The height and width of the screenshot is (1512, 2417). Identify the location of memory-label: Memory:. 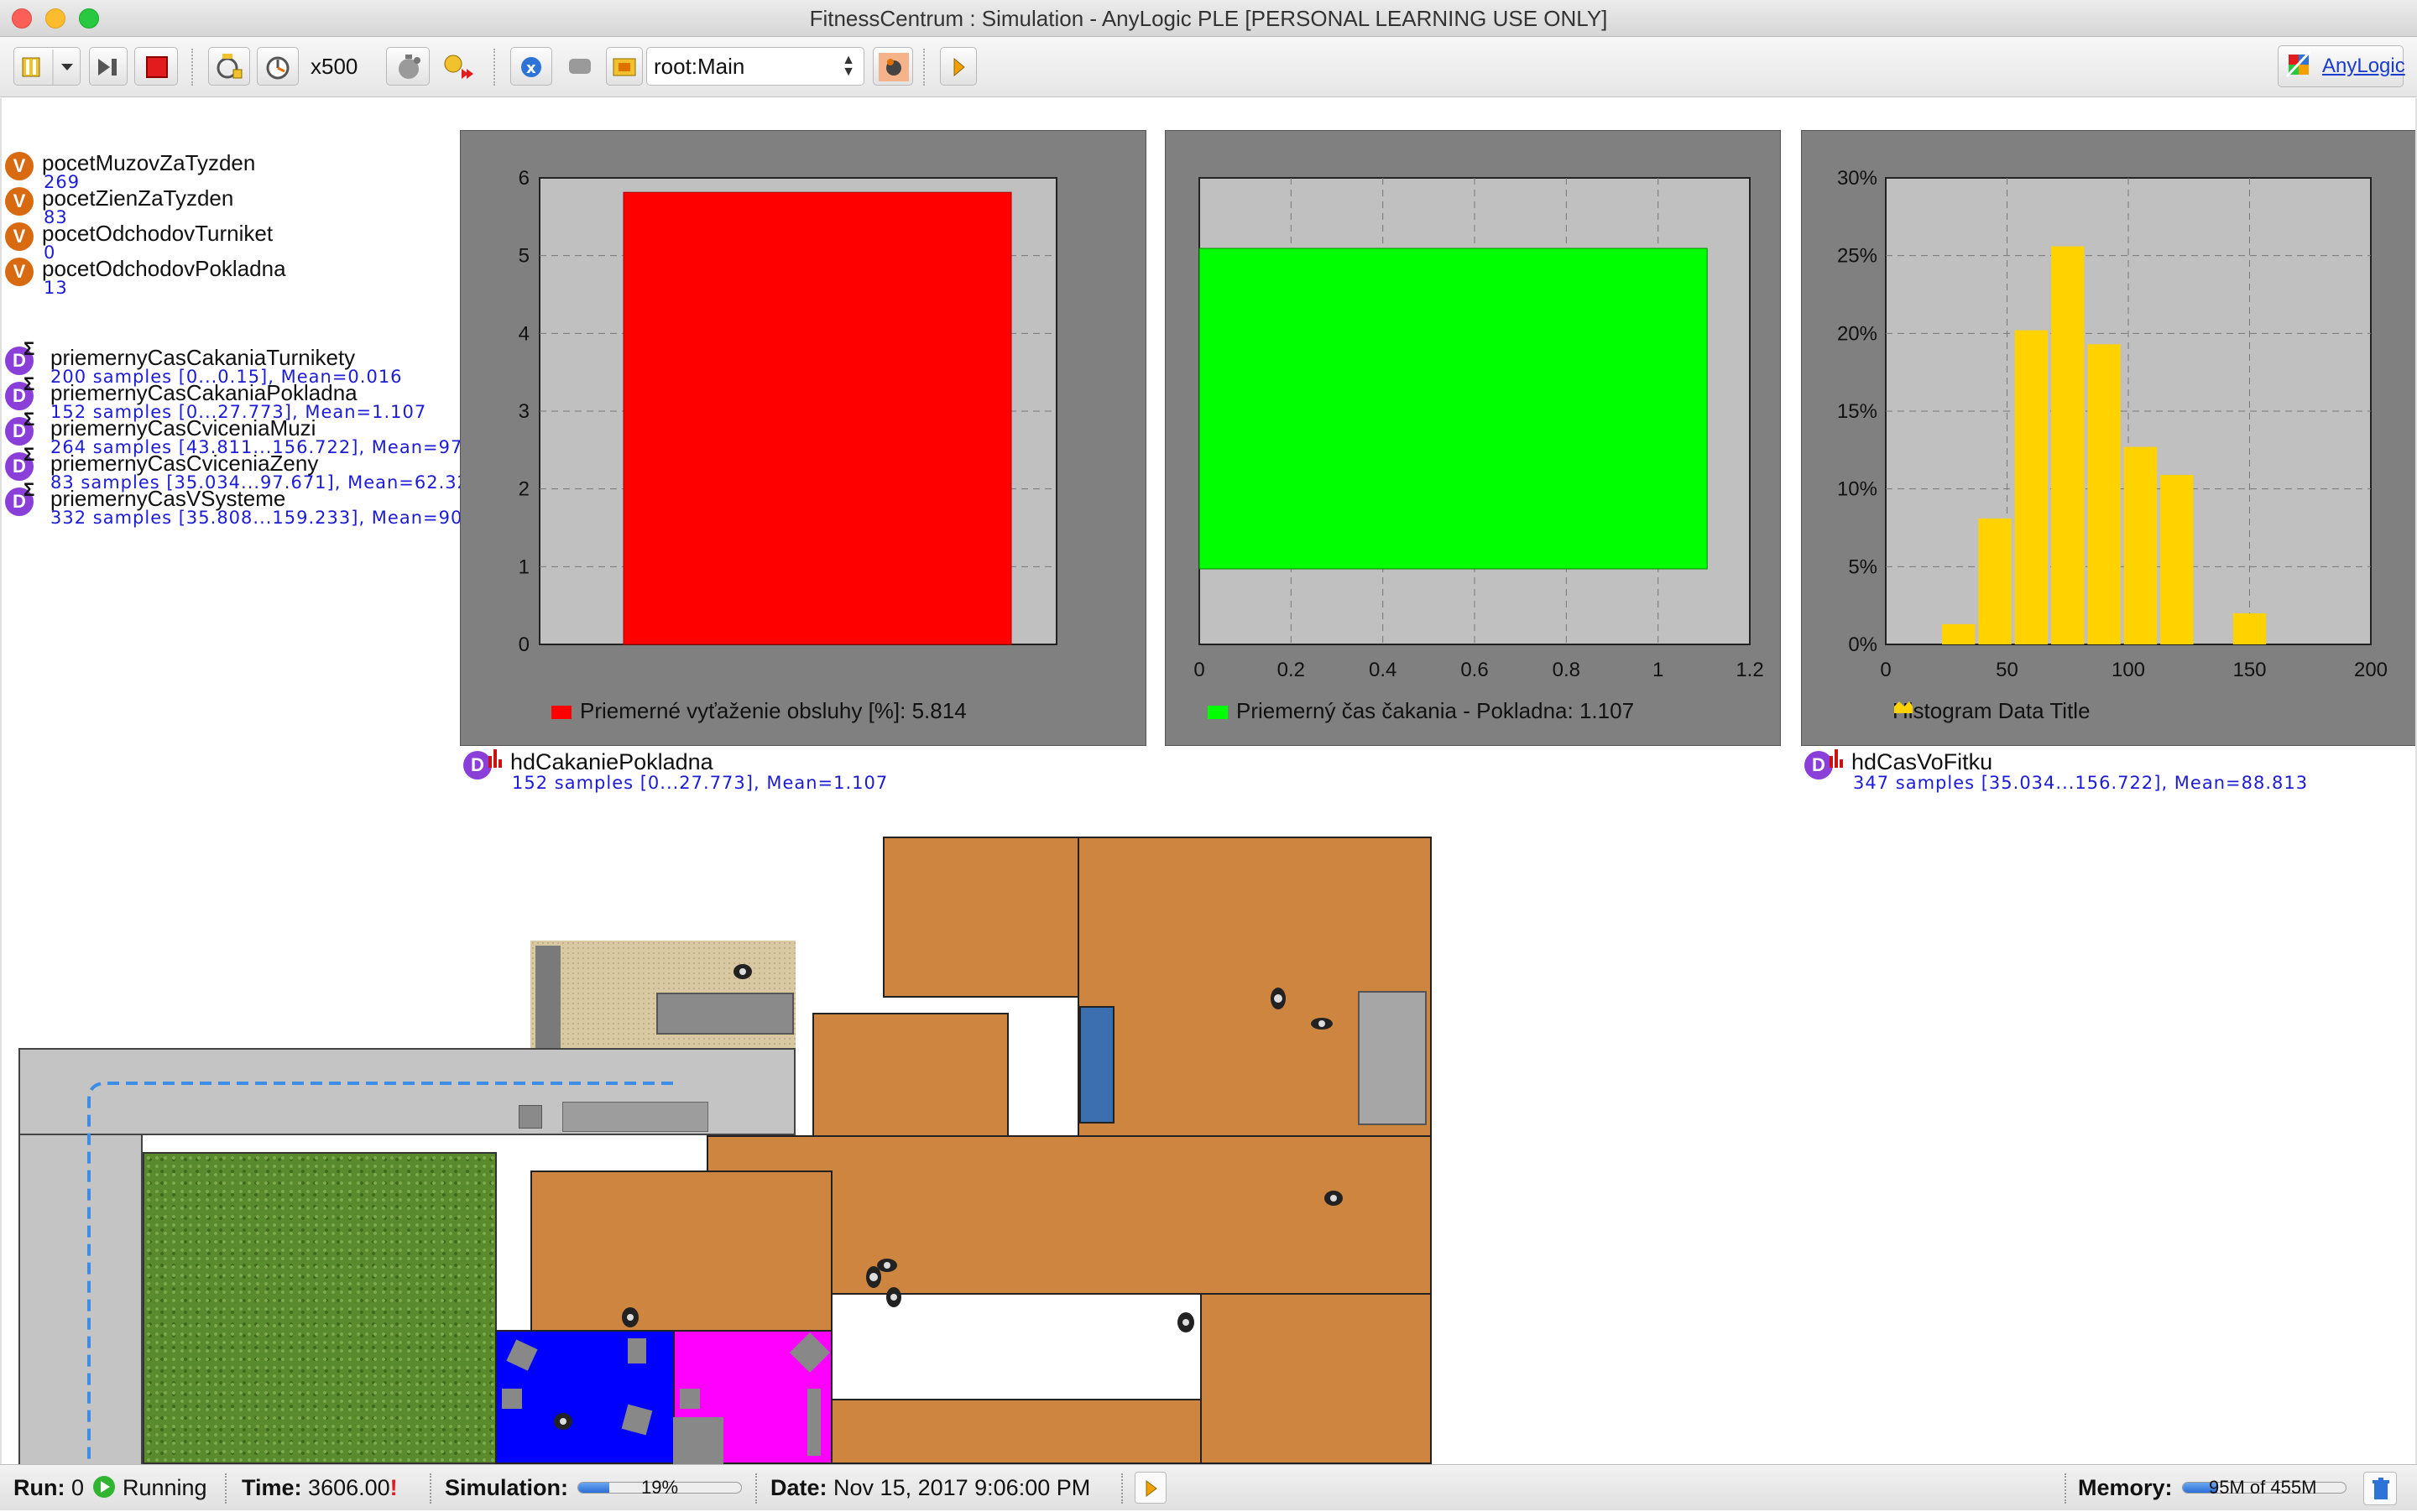
(2125, 1488).